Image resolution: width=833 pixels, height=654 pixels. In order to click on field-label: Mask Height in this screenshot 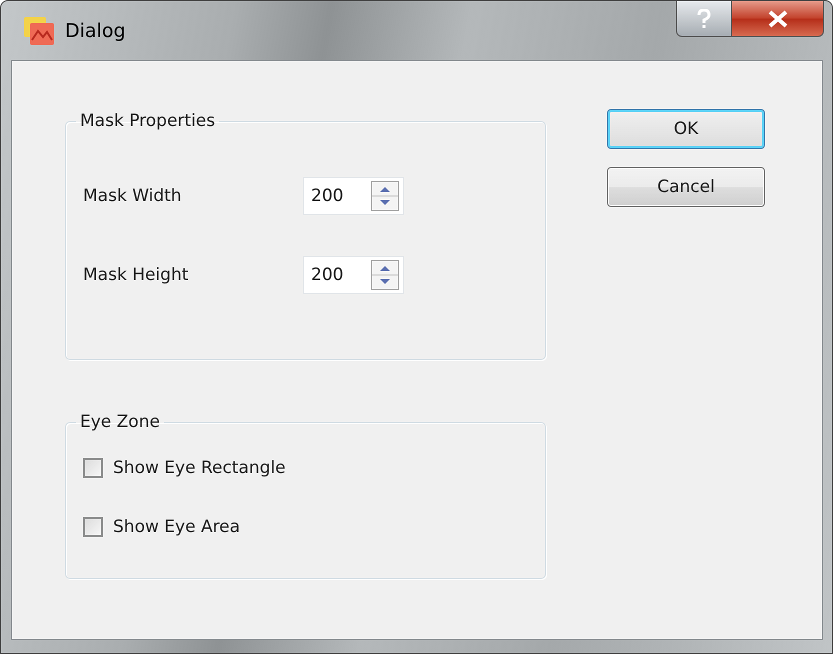, I will do `click(136, 275)`.